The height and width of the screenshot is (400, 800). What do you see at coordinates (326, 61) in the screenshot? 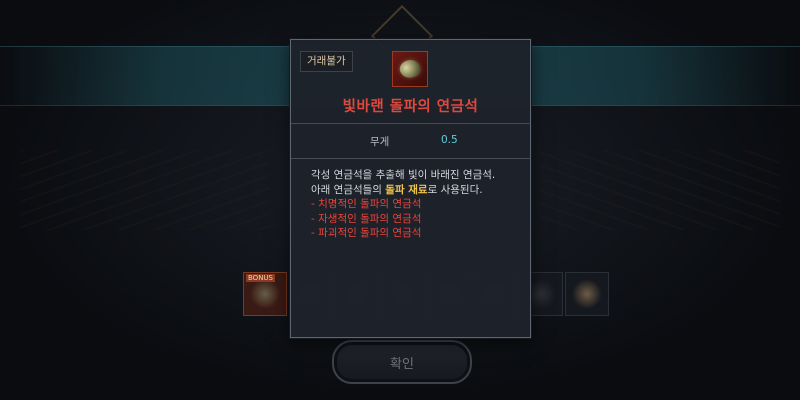
I see `untradeable-badge: 거래불가` at bounding box center [326, 61].